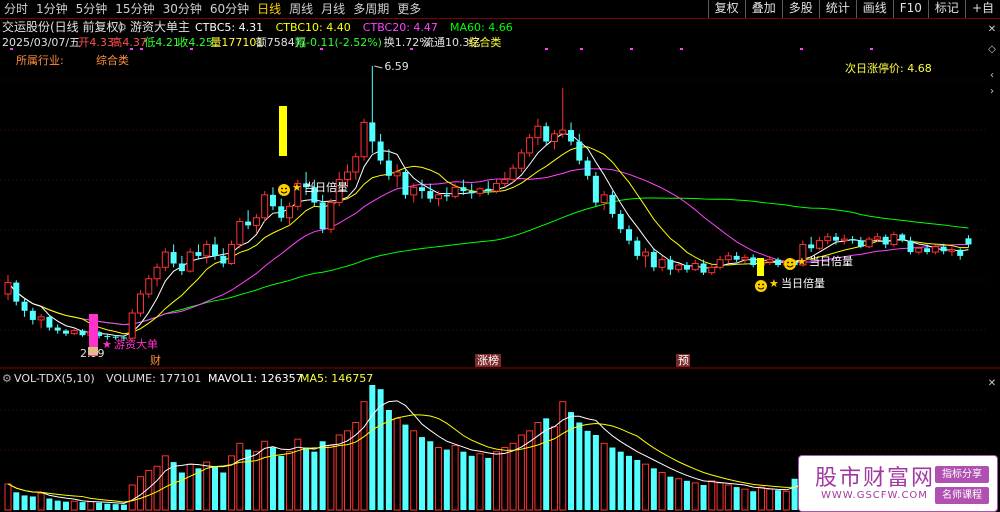 The width and height of the screenshot is (1000, 512). What do you see at coordinates (992, 384) in the screenshot?
I see `close-volume-icon: ✕` at bounding box center [992, 384].